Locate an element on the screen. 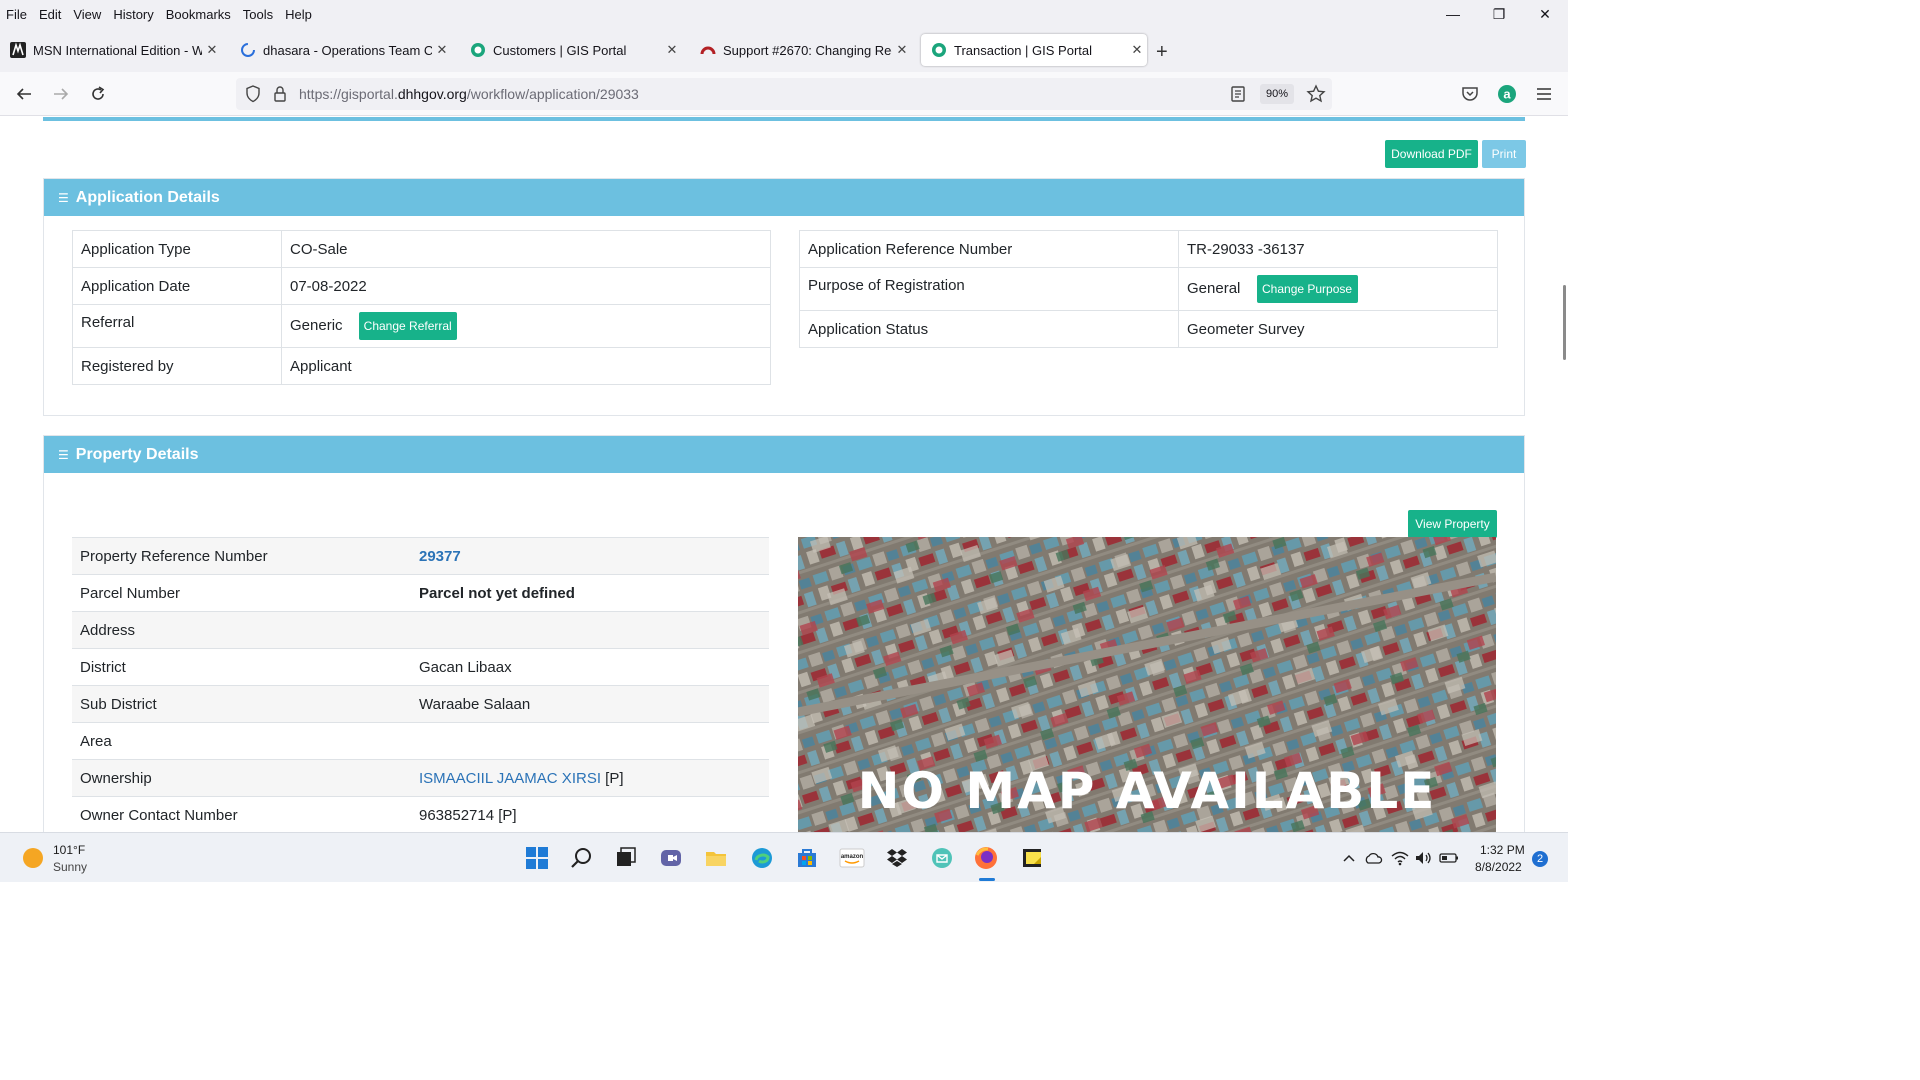 This screenshot has height=1080, width=1920. url-domain: dhhgov.org is located at coordinates (432, 94).